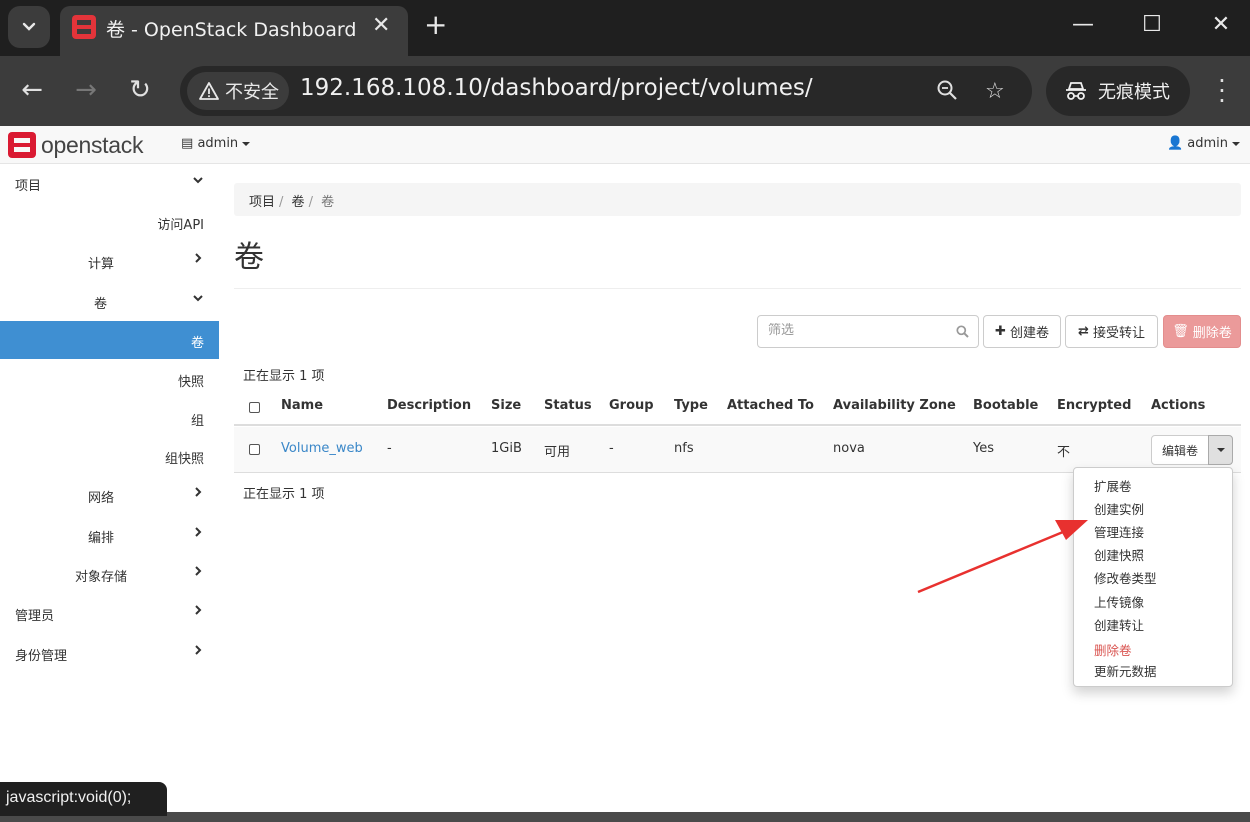  I want to click on minimize-icon: —, so click(1083, 24).